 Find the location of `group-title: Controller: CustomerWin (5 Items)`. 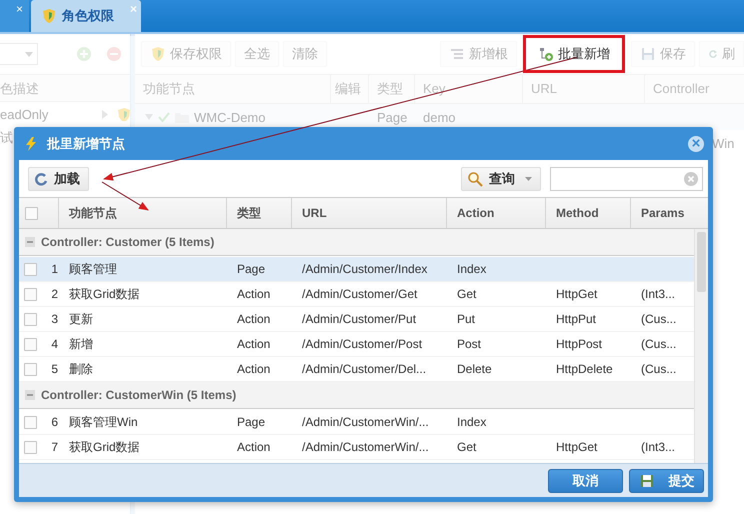

group-title: Controller: CustomerWin (5 Items) is located at coordinates (138, 395).